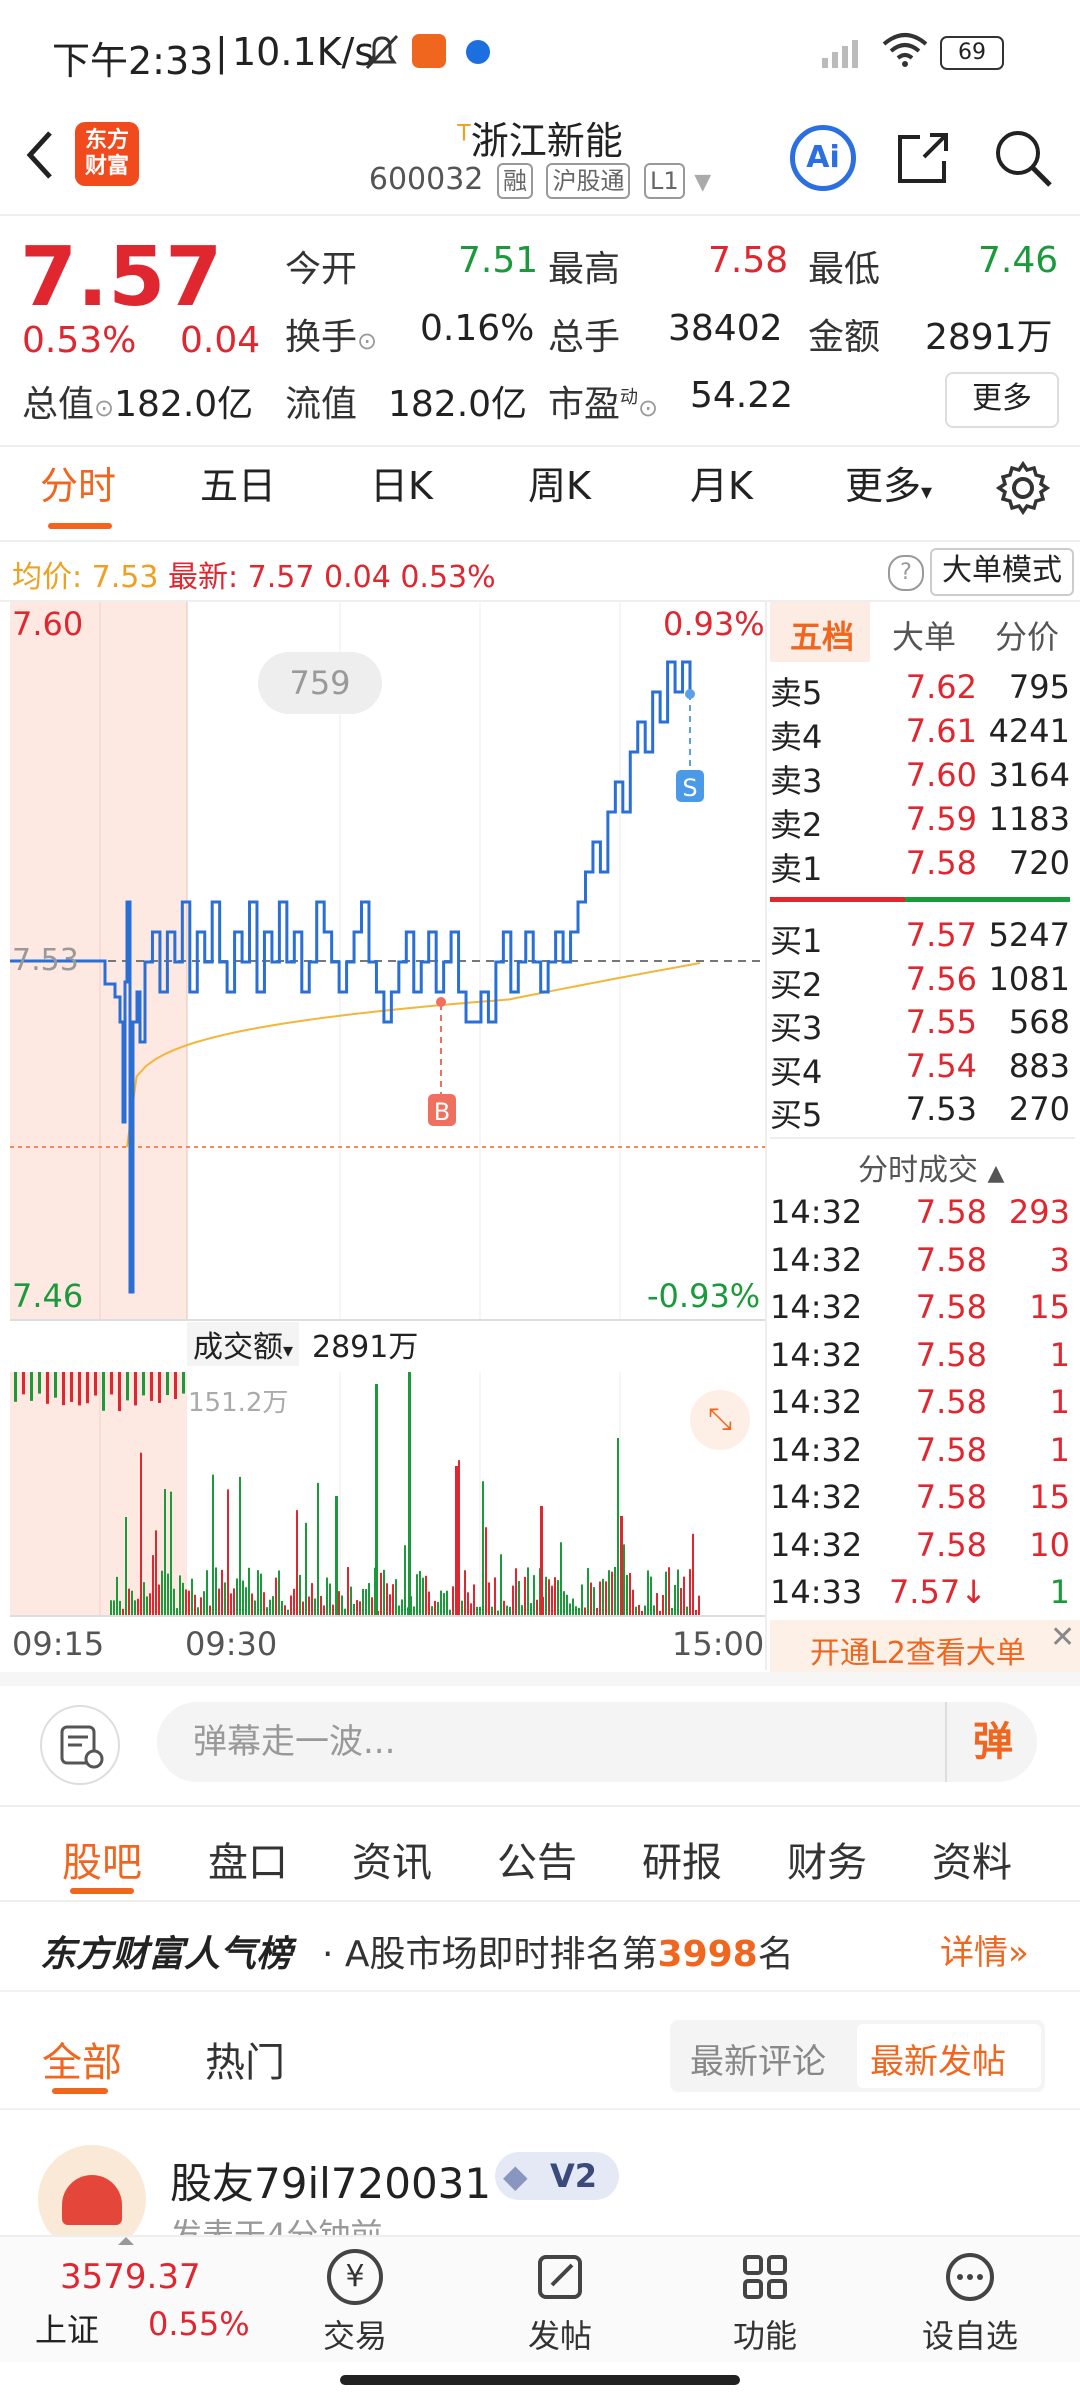  Describe the element at coordinates (1029, 935) in the screenshot. I see `bid-vol: 5247` at that location.